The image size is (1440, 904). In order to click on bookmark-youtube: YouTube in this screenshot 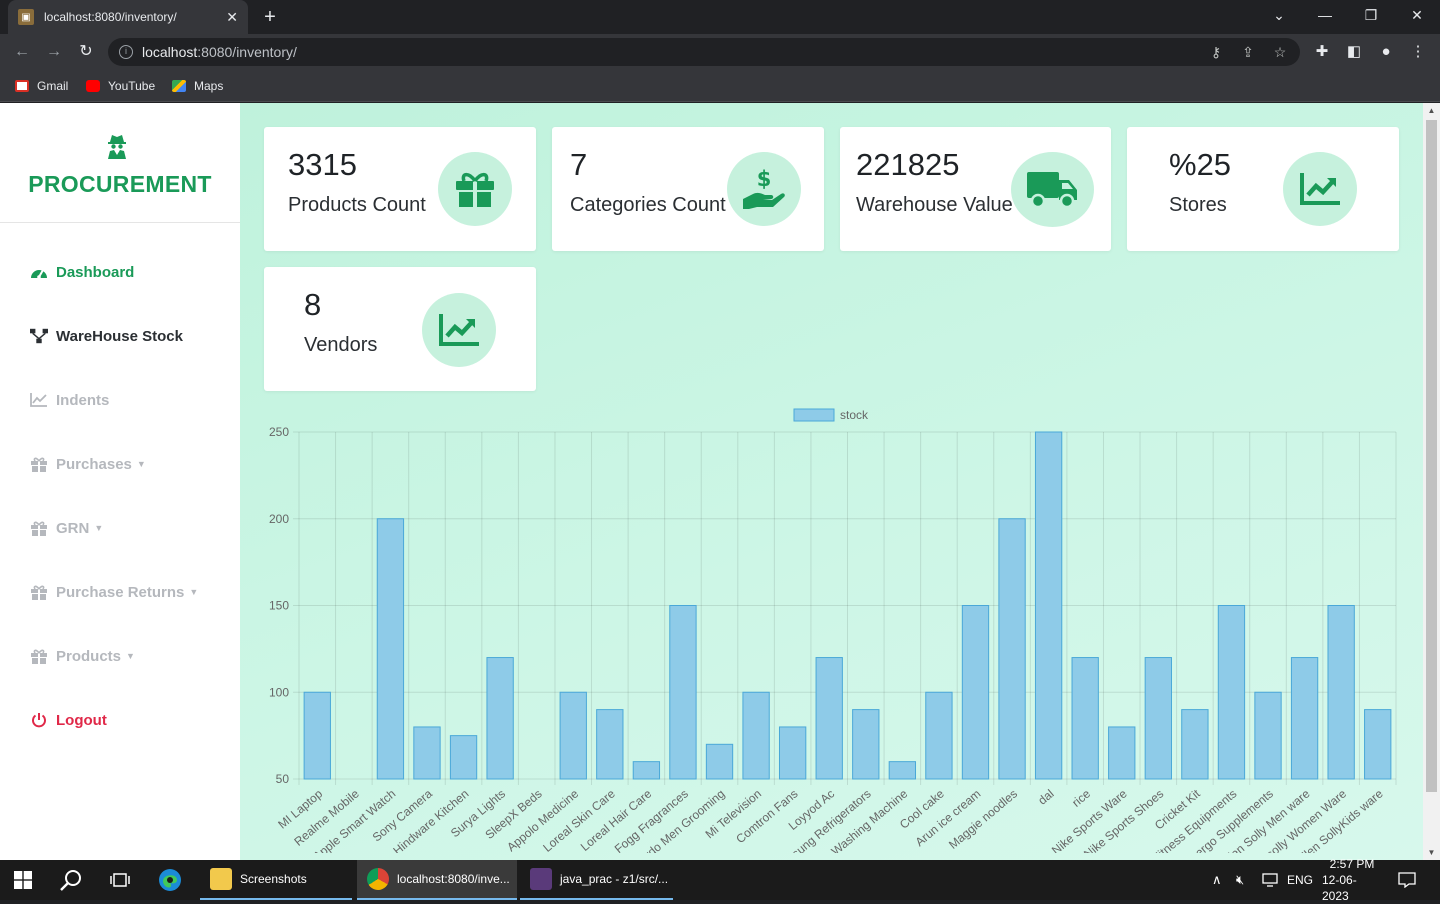, I will do `click(120, 86)`.